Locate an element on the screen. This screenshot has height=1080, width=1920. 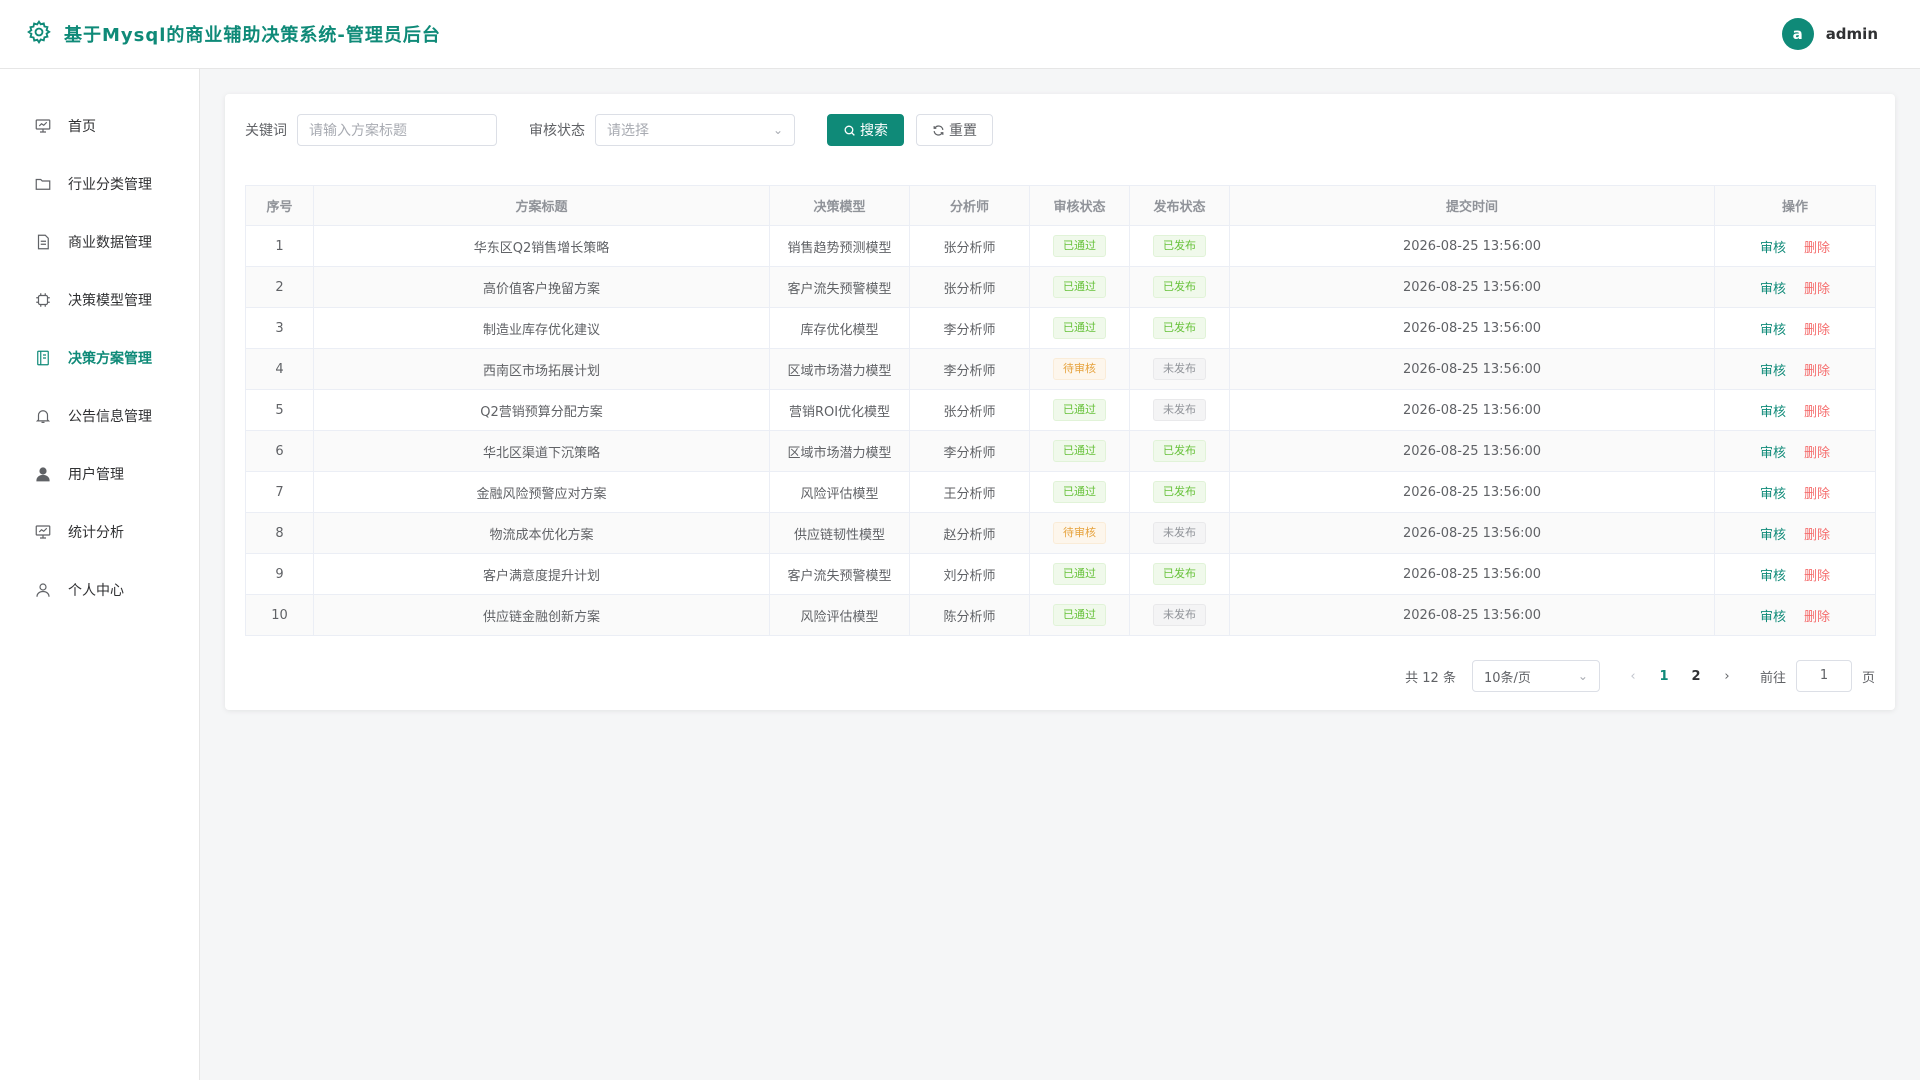
audit-cell: 待审核 is located at coordinates (1079, 369).